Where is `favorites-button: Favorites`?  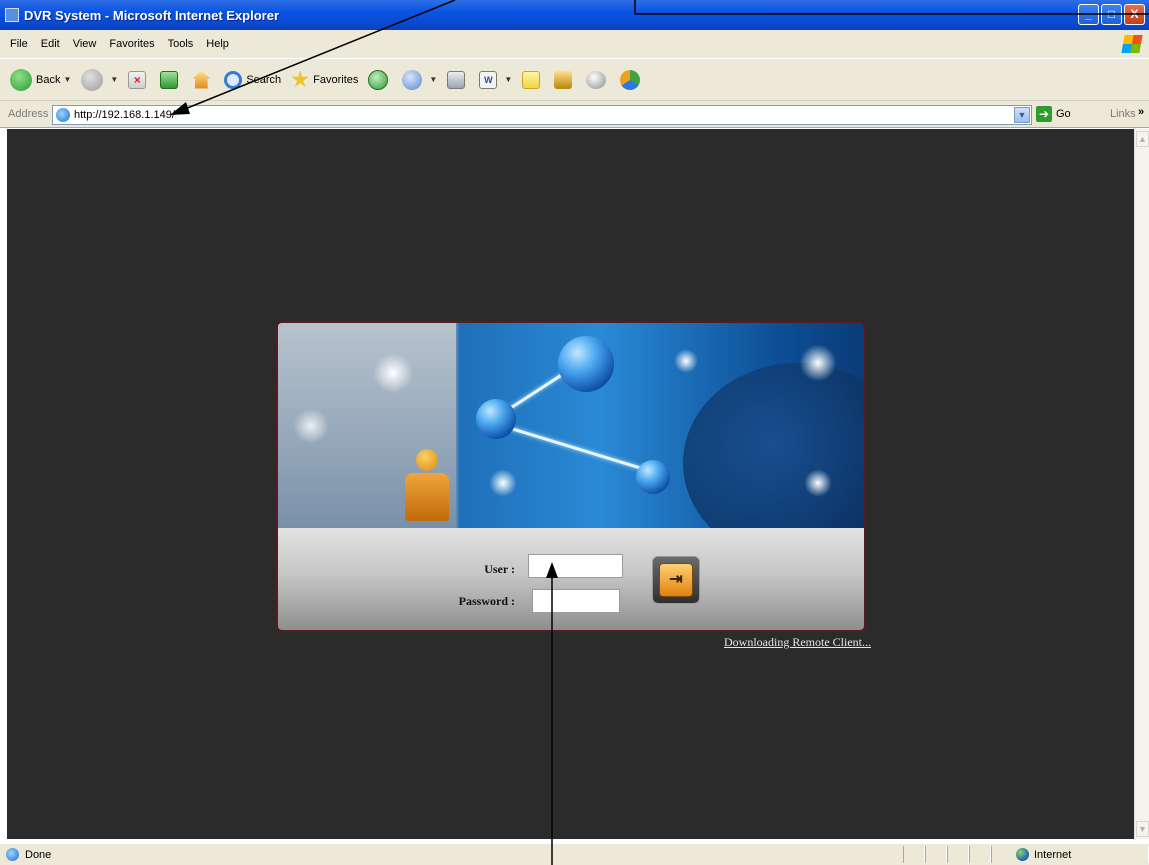 favorites-button: Favorites is located at coordinates (325, 79).